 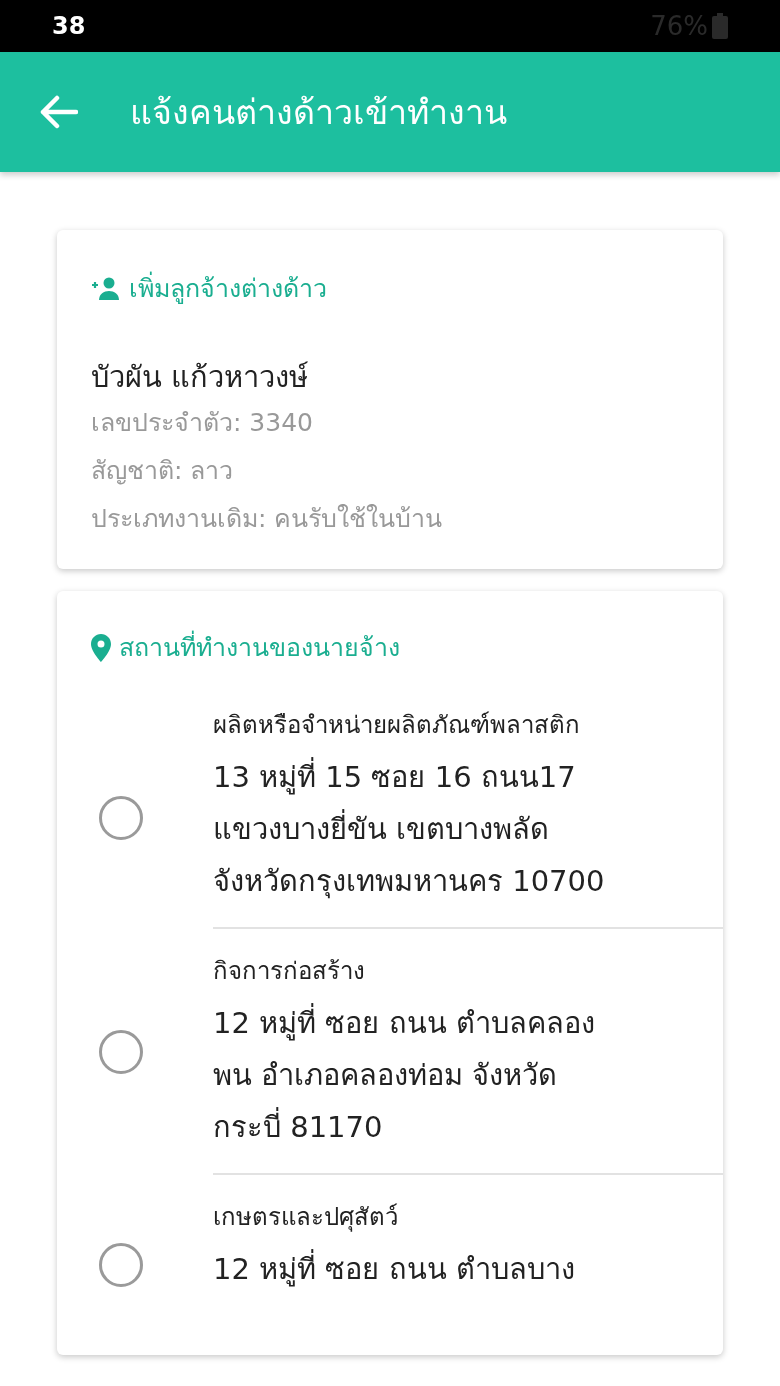 I want to click on business-type: เกษตรและปศุสัตว์, so click(x=306, y=1217).